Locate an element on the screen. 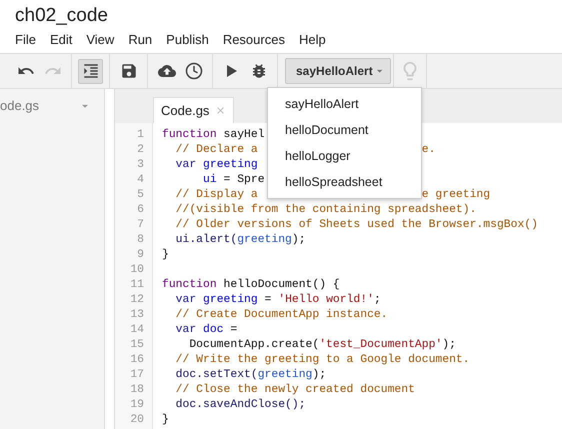 The height and width of the screenshot is (429, 562). code-line: // Display a is located at coordinates (216, 195).